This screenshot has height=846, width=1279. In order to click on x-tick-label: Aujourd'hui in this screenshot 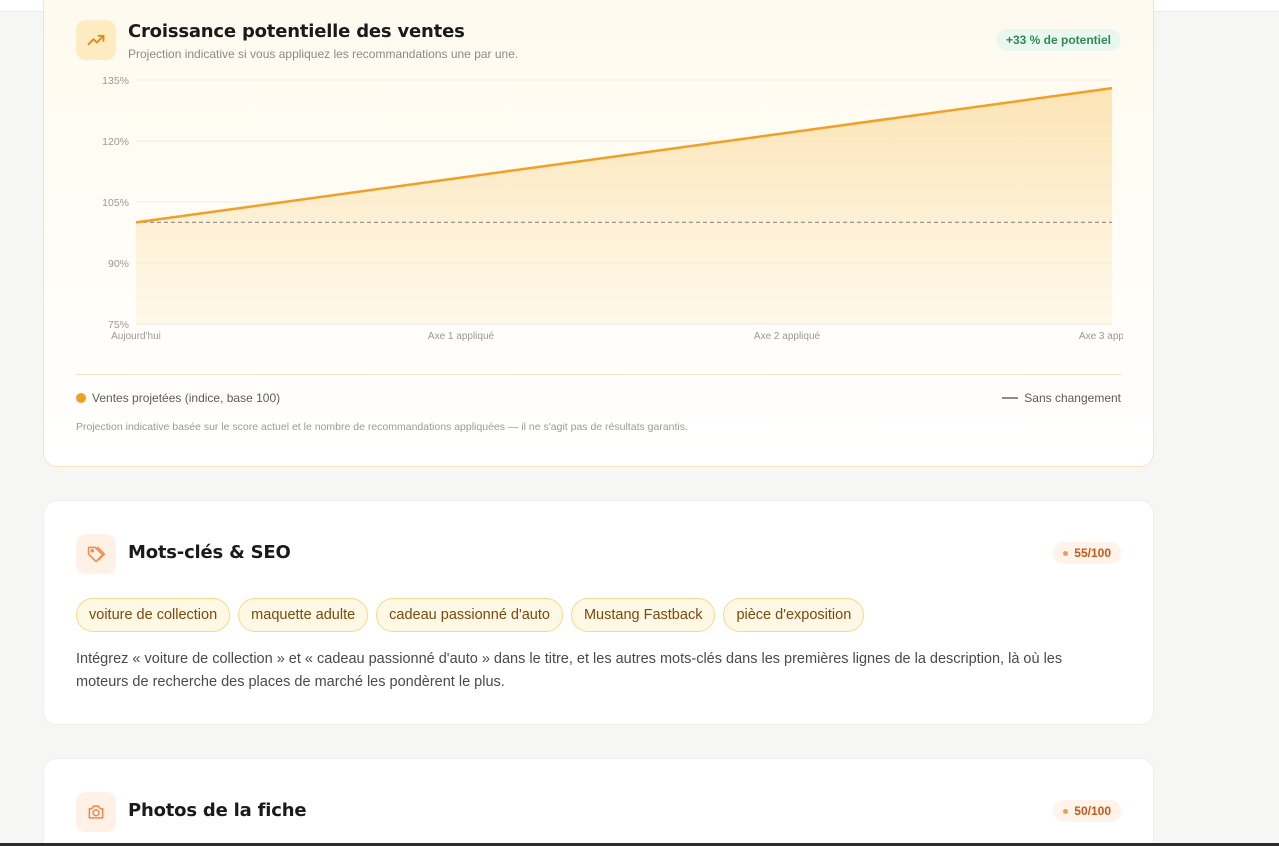, I will do `click(136, 336)`.